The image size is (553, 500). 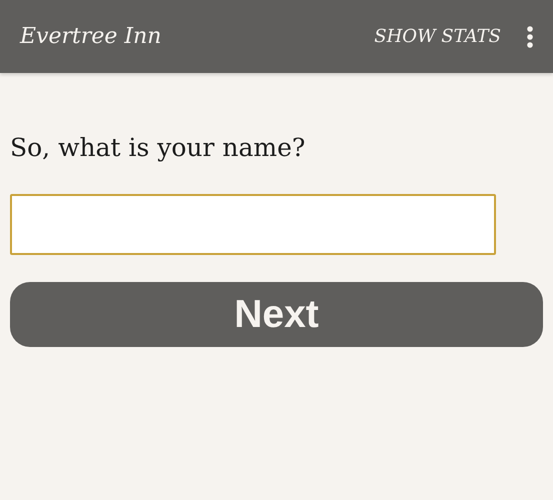 What do you see at coordinates (253, 224) in the screenshot?
I see `name-input-field` at bounding box center [253, 224].